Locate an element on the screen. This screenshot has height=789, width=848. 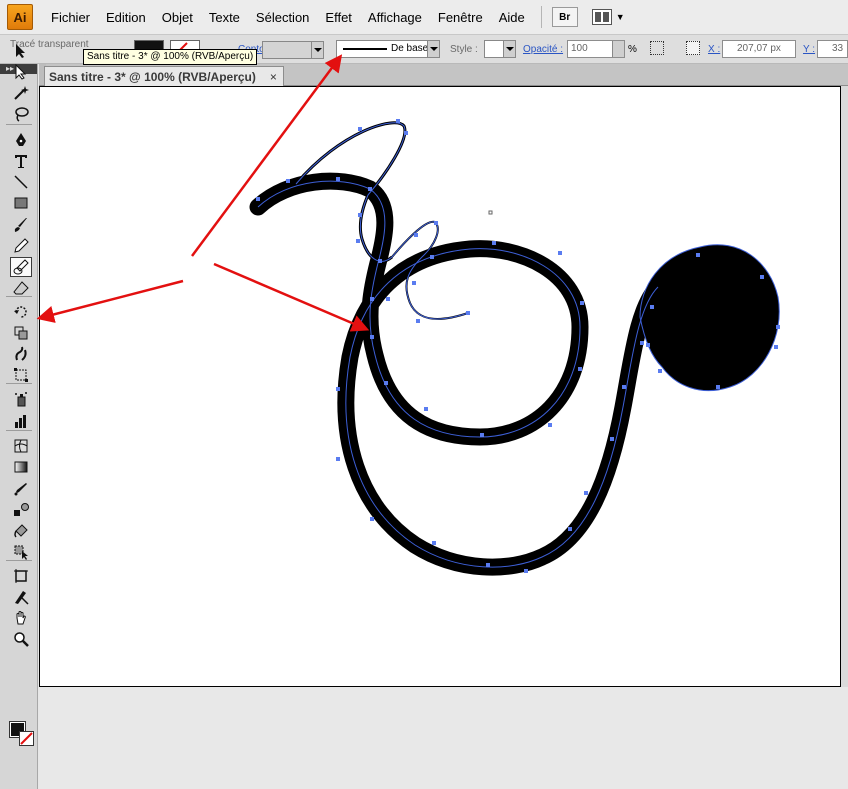
y-coordinate-input: 33 is located at coordinates (832, 49).